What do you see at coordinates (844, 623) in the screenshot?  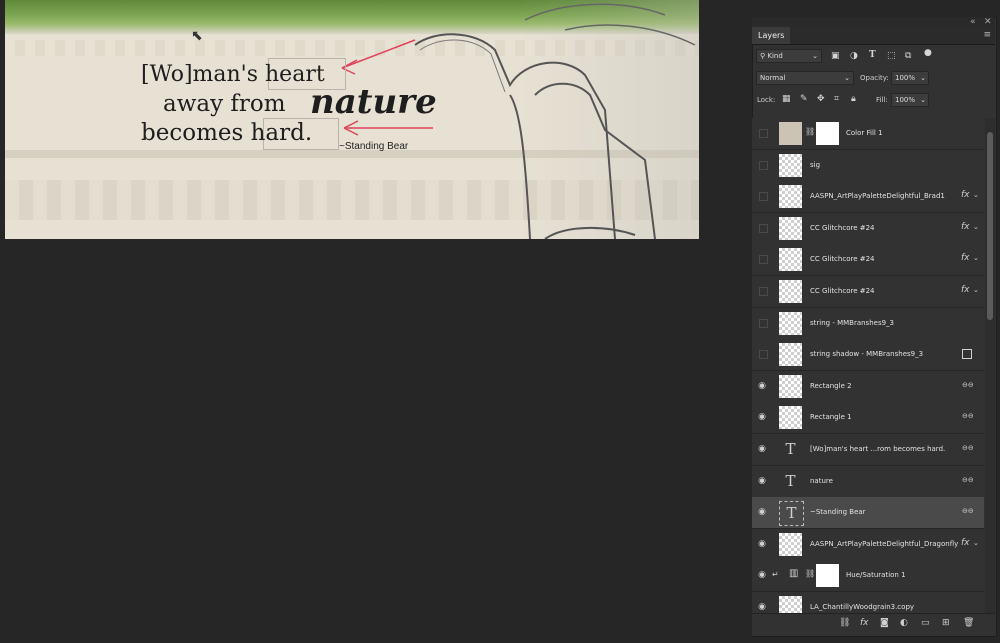 I see `link-layers-icon: ⛓` at bounding box center [844, 623].